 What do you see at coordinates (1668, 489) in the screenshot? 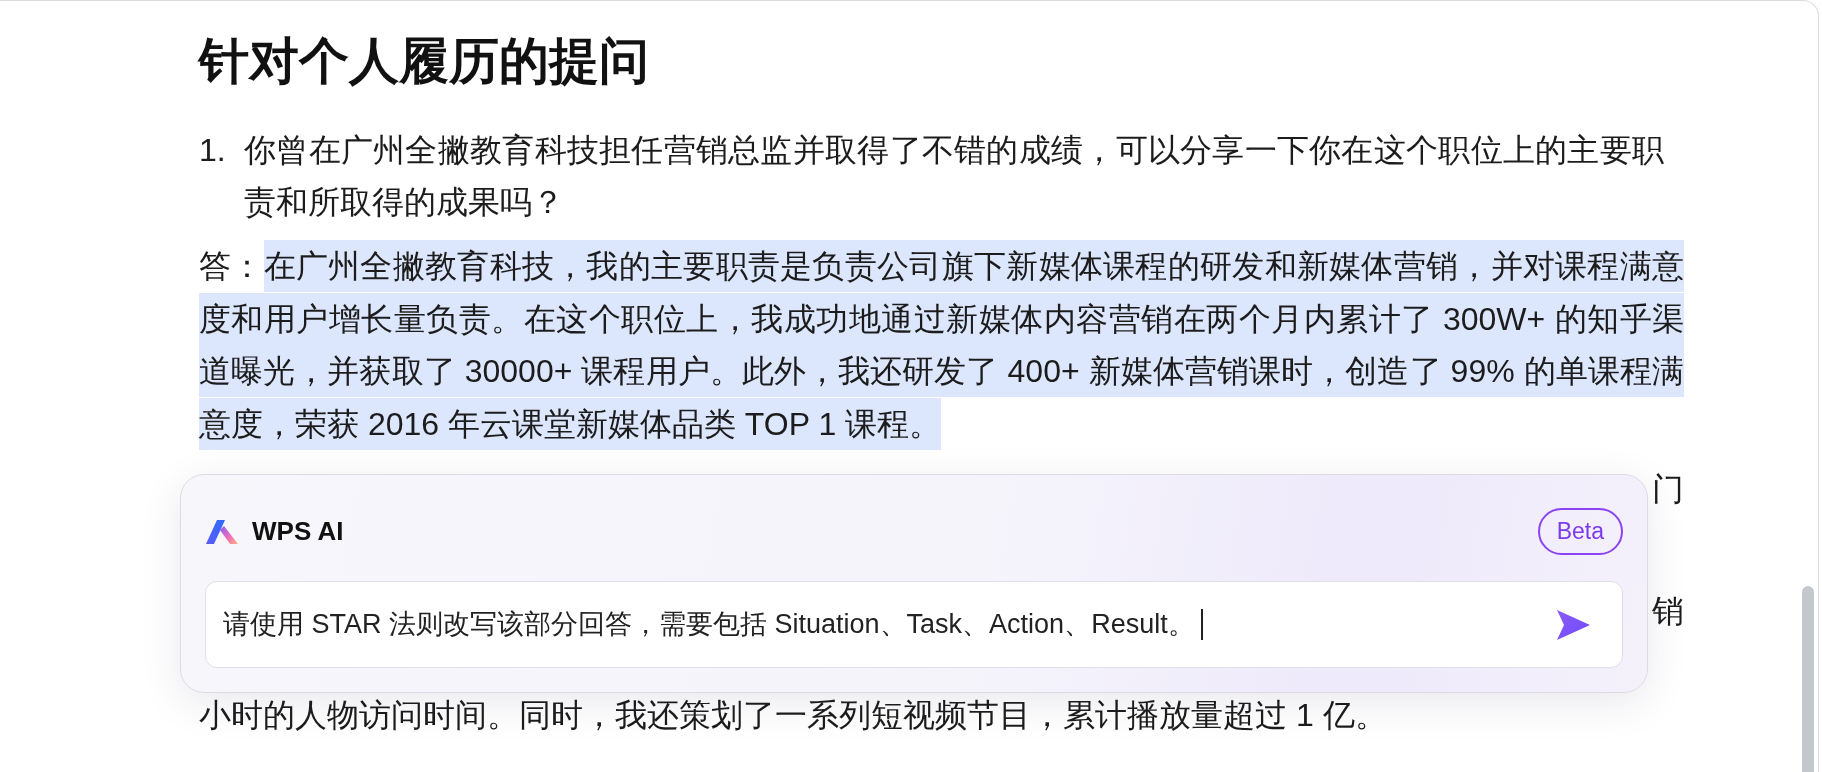
I see `covered-paragraph-text: 门` at bounding box center [1668, 489].